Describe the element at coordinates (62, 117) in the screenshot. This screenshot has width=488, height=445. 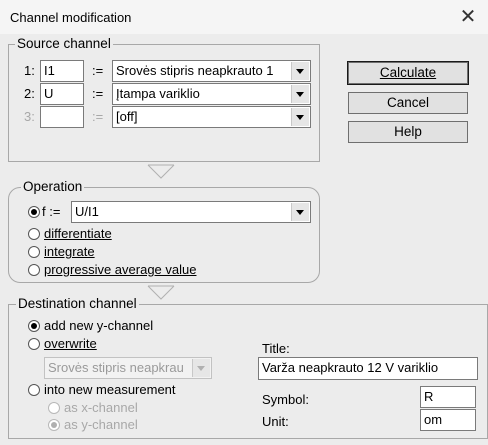
I see `source-row-3-var-input` at that location.